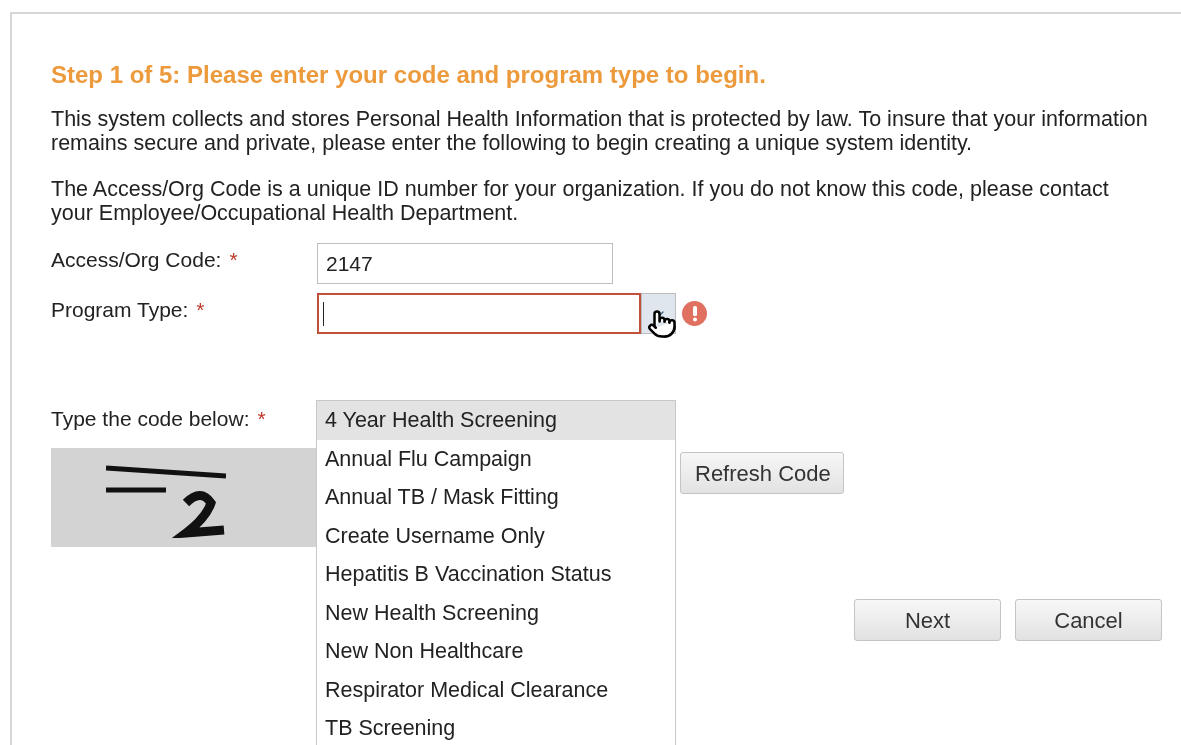  What do you see at coordinates (409, 75) in the screenshot?
I see `step-heading: Step 1 of 5: Please enter your code and program type to begin.` at bounding box center [409, 75].